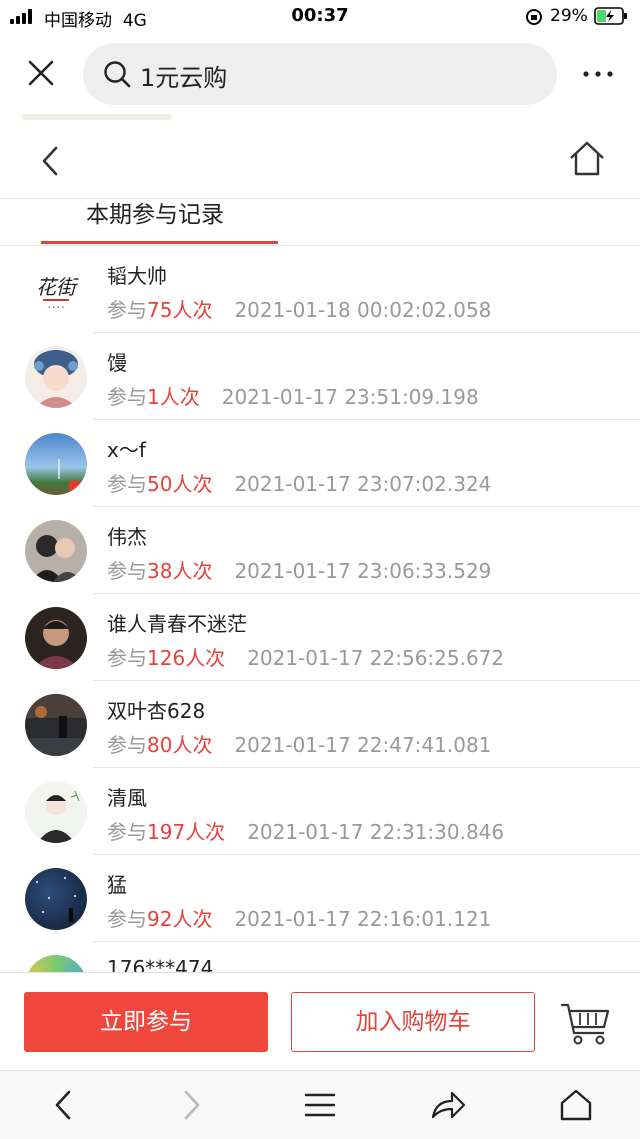 Image resolution: width=640 pixels, height=1139 pixels. Describe the element at coordinates (117, 363) in the screenshot. I see `user-name: 馒` at that location.